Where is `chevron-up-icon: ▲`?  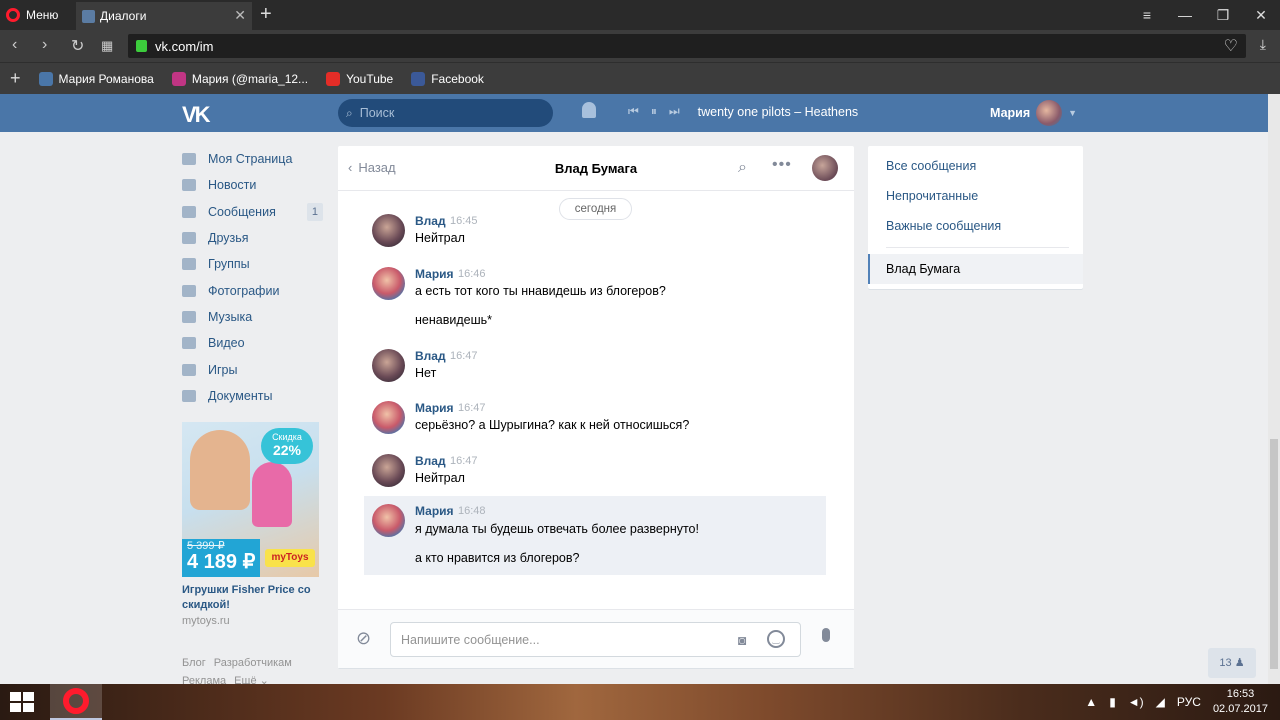 chevron-up-icon: ▲ is located at coordinates (1091, 702).